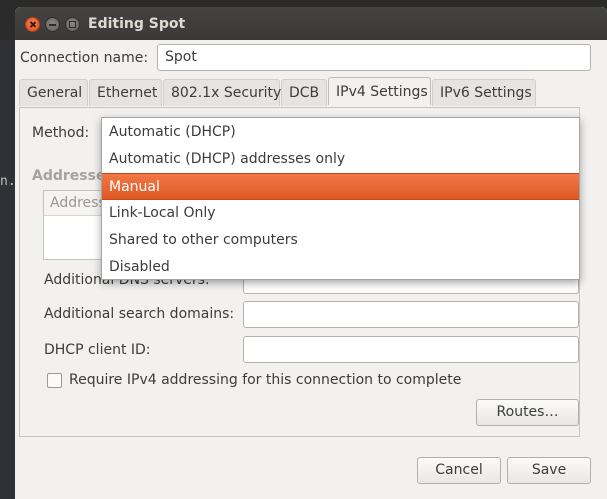 The width and height of the screenshot is (607, 499). Describe the element at coordinates (181, 57) in the screenshot. I see `connection-name-value: Spot` at that location.